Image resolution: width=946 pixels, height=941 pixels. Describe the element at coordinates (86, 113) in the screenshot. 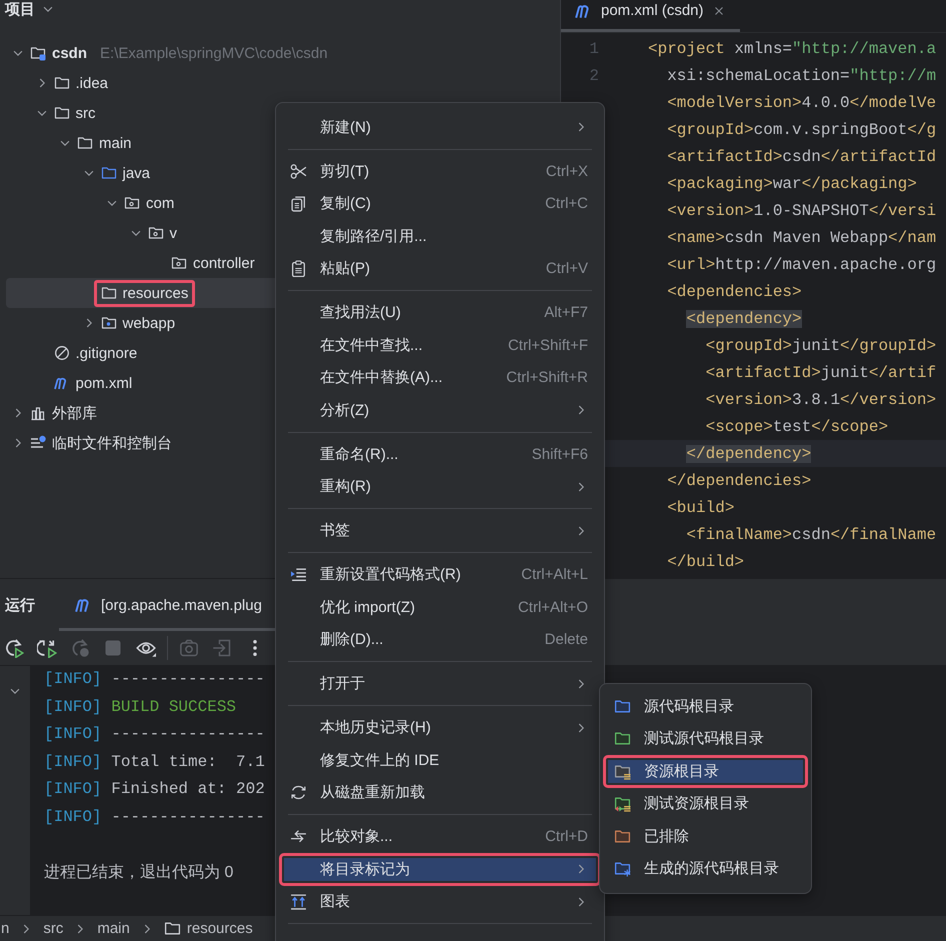

I see `tree-item-label: src` at that location.